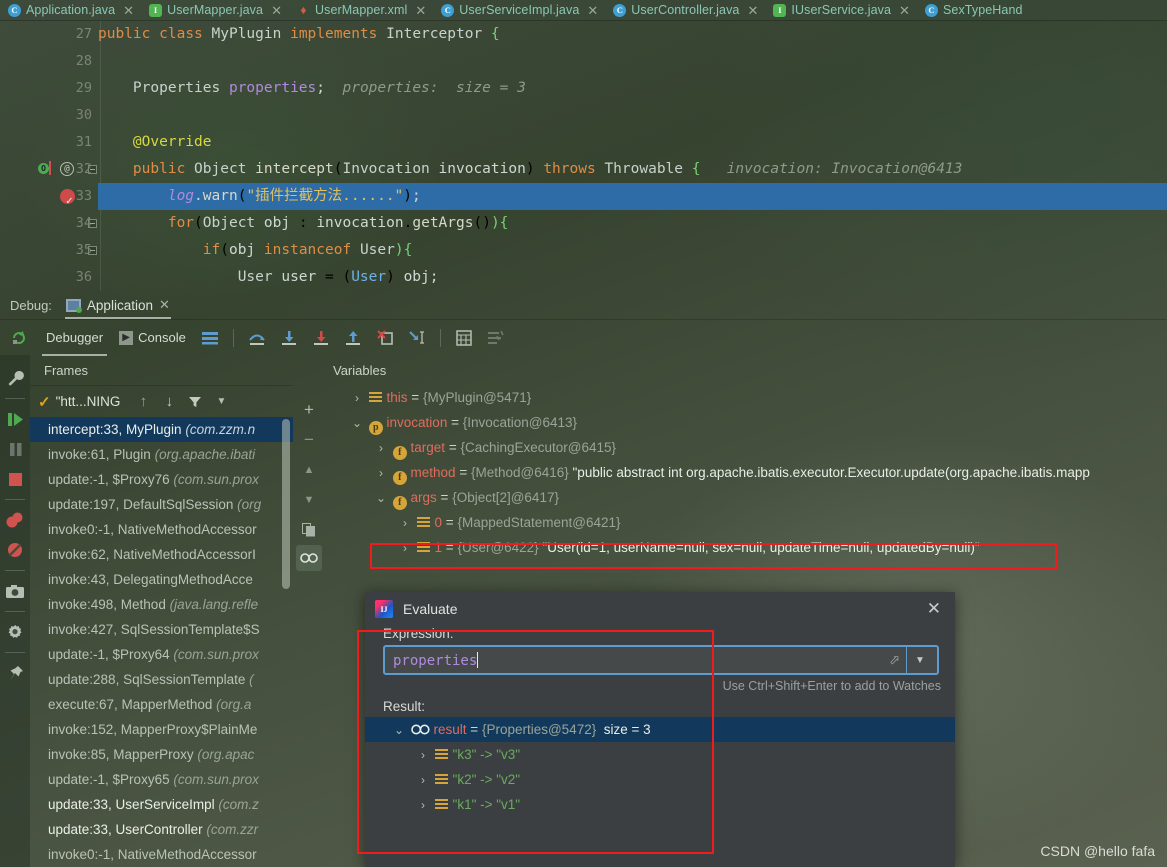 The height and width of the screenshot is (867, 1167). Describe the element at coordinates (286, 504) in the screenshot. I see `frames-scrollbar` at that location.